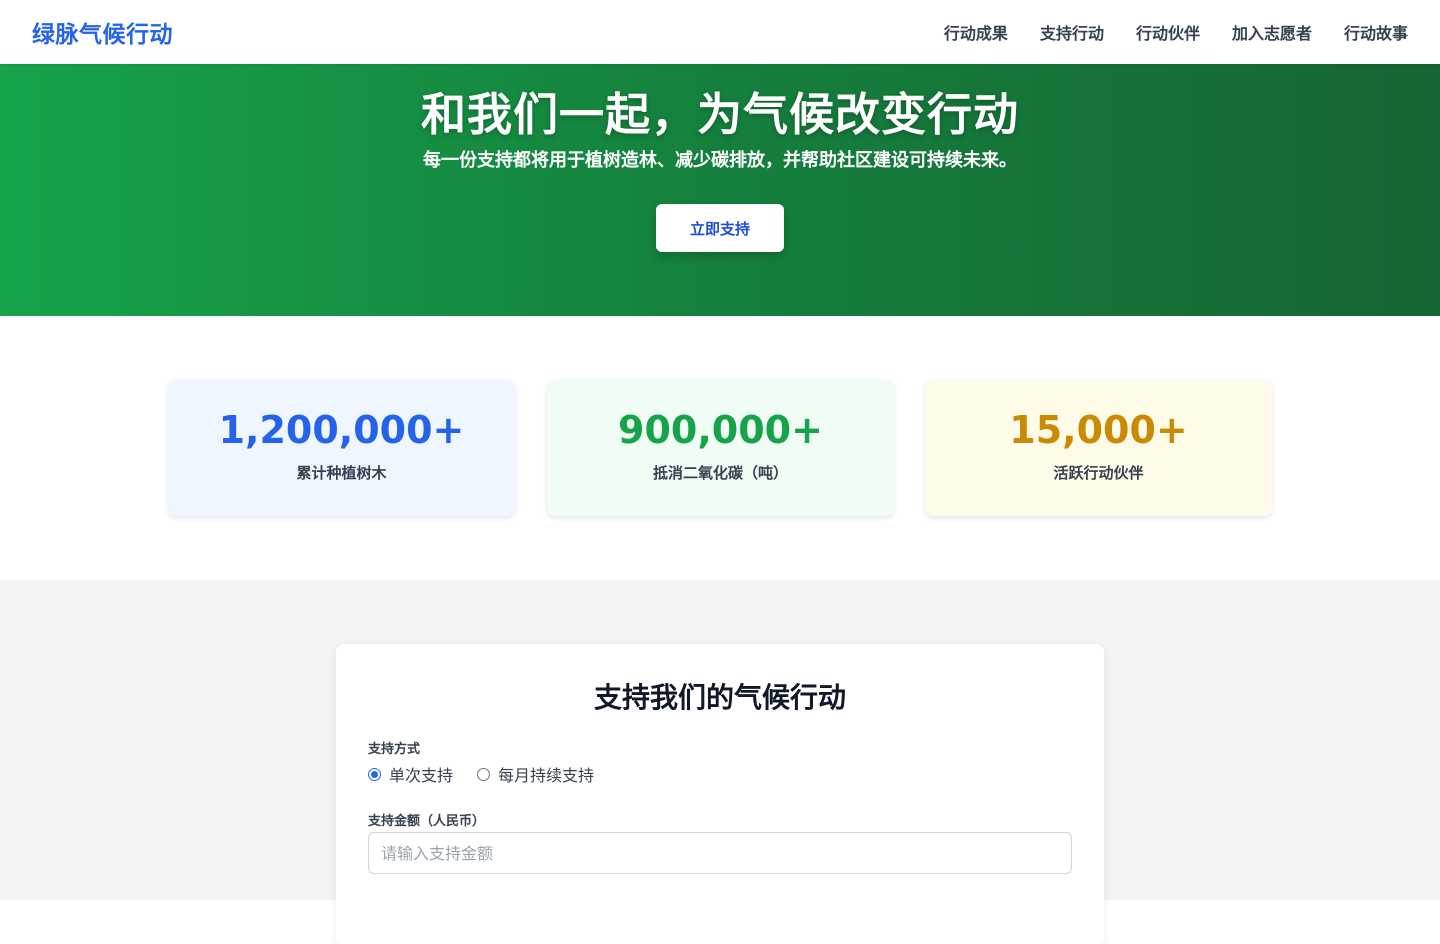 The height and width of the screenshot is (944, 1440). Describe the element at coordinates (720, 160) in the screenshot. I see `hero-subtitle: 每一份支持都将用于植树造林、减少碳排放，并帮助社区建设可持续未来。` at that location.